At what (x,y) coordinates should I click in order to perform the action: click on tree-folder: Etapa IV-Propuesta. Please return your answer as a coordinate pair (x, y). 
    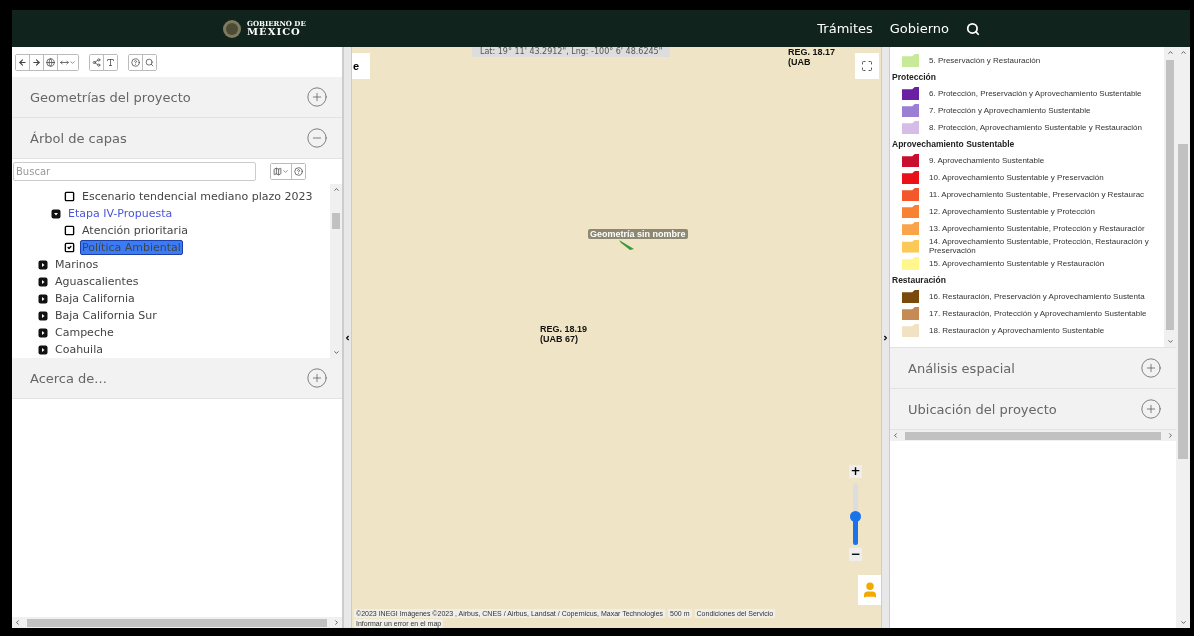
    Looking at the image, I should click on (120, 213).